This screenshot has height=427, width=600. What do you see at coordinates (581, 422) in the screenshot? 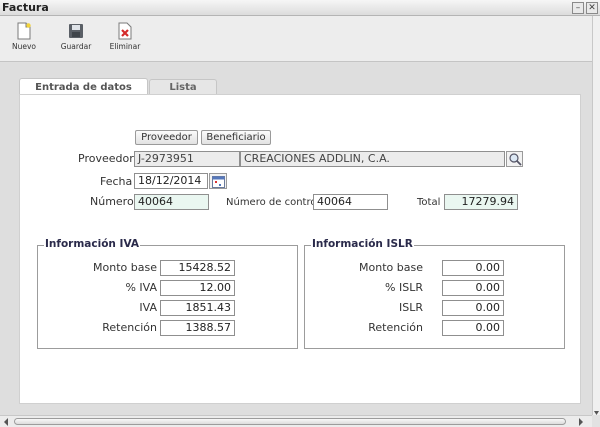
I see `scroll-right-arrow-icon` at bounding box center [581, 422].